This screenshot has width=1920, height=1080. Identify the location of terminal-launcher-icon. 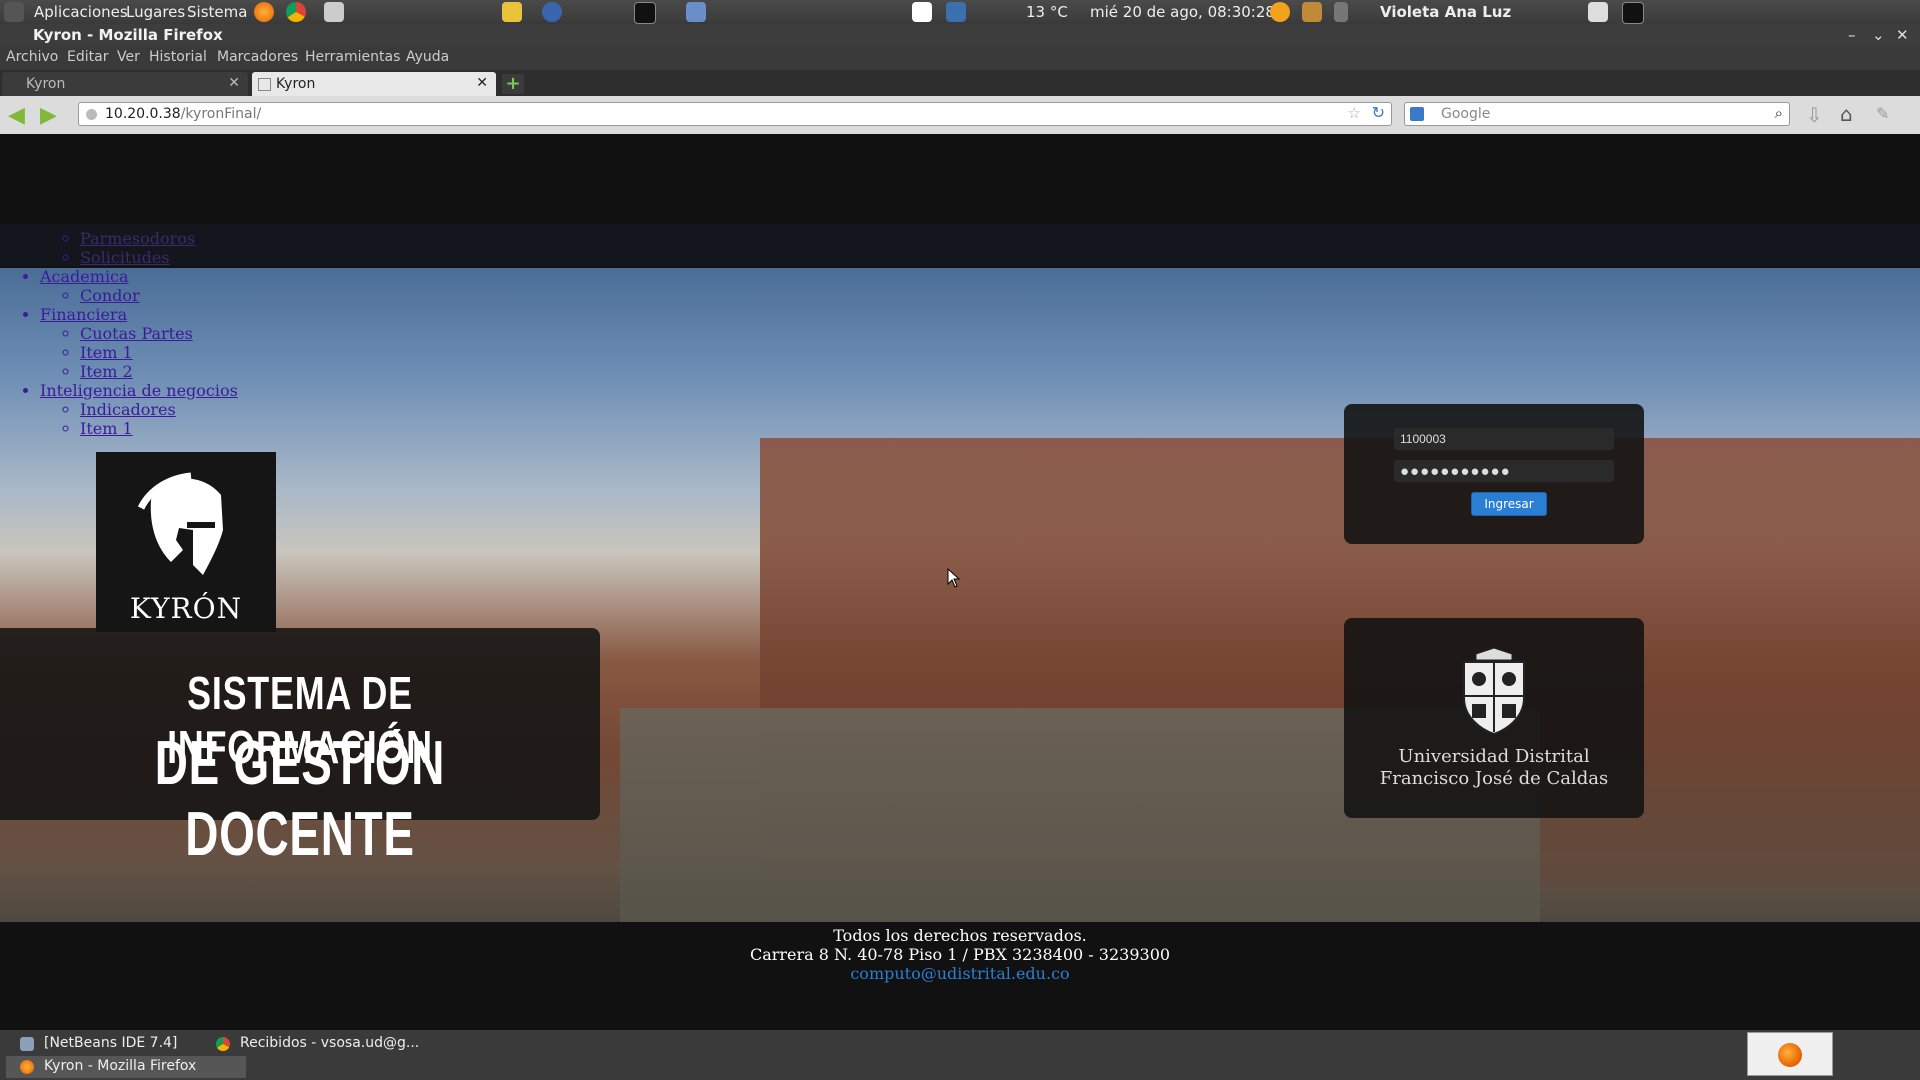
(645, 13).